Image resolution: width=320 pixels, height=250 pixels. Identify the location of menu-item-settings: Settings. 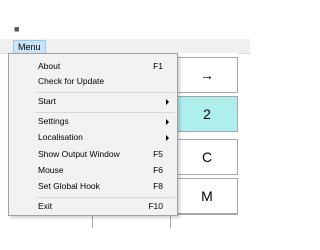
(93, 121).